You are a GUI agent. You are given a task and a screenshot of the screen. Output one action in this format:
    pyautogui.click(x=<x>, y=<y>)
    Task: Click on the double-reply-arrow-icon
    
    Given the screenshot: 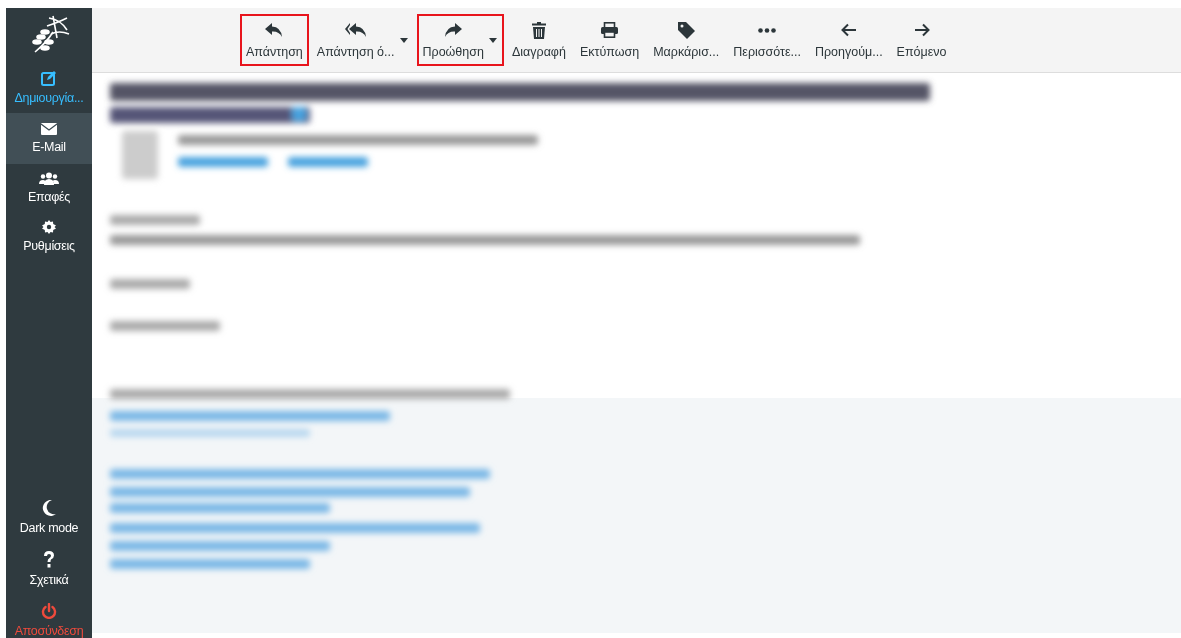 What is the action you would take?
    pyautogui.click(x=355, y=30)
    